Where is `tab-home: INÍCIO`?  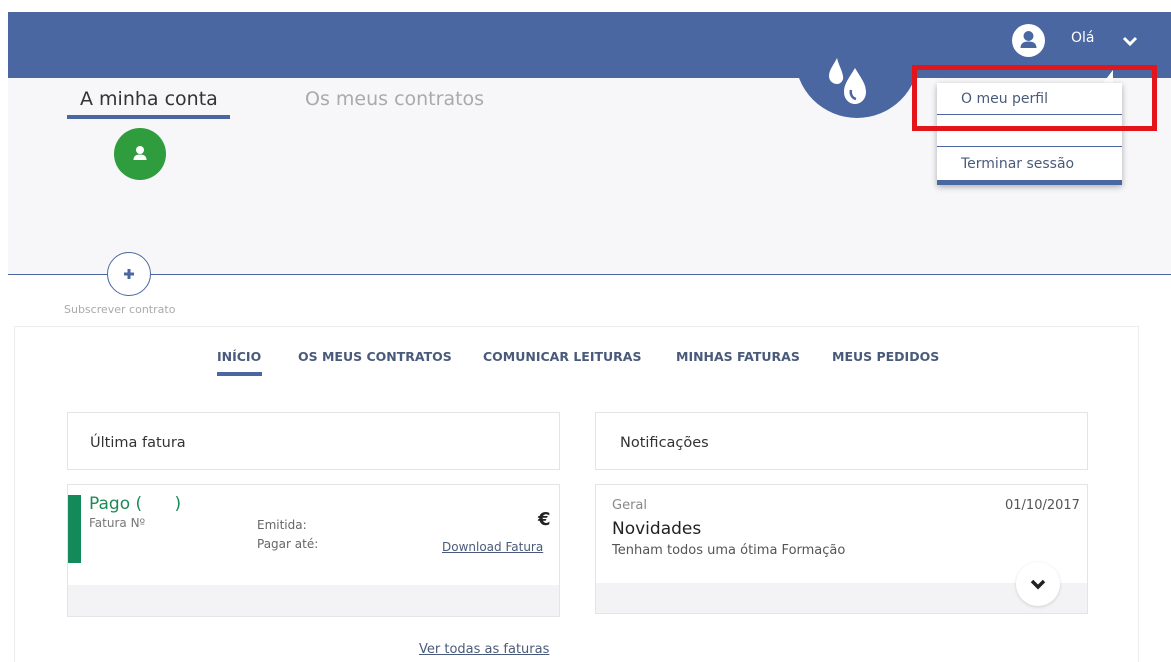 tab-home: INÍCIO is located at coordinates (239, 356).